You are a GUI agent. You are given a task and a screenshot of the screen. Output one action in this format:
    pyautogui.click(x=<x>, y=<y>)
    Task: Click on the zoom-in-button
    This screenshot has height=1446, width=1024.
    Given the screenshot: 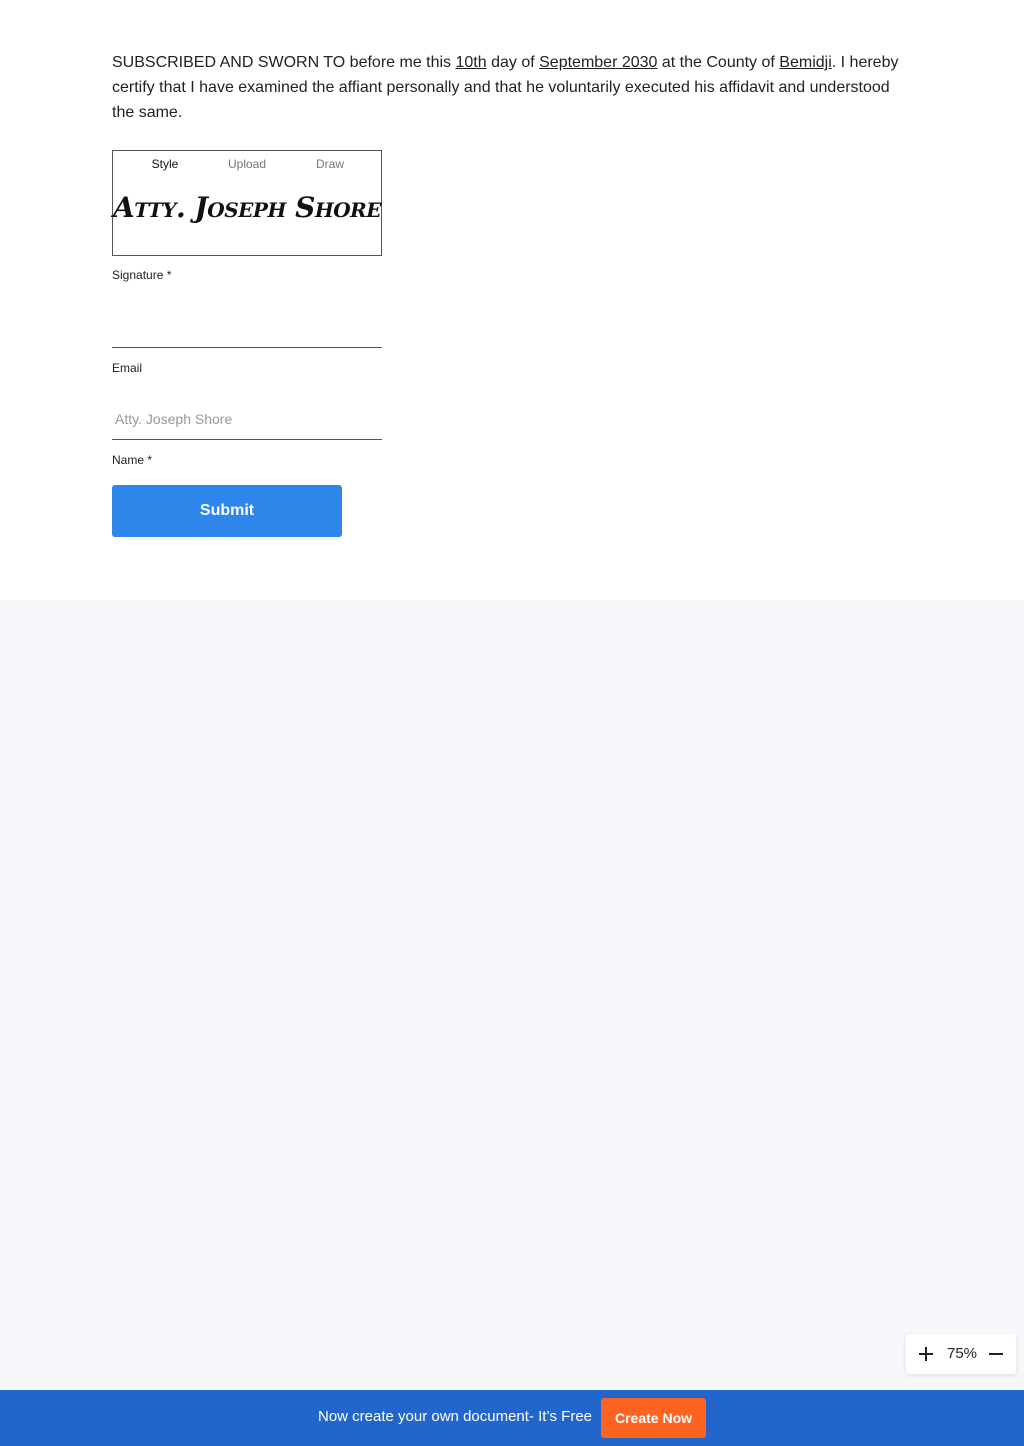 What is the action you would take?
    pyautogui.click(x=926, y=1354)
    